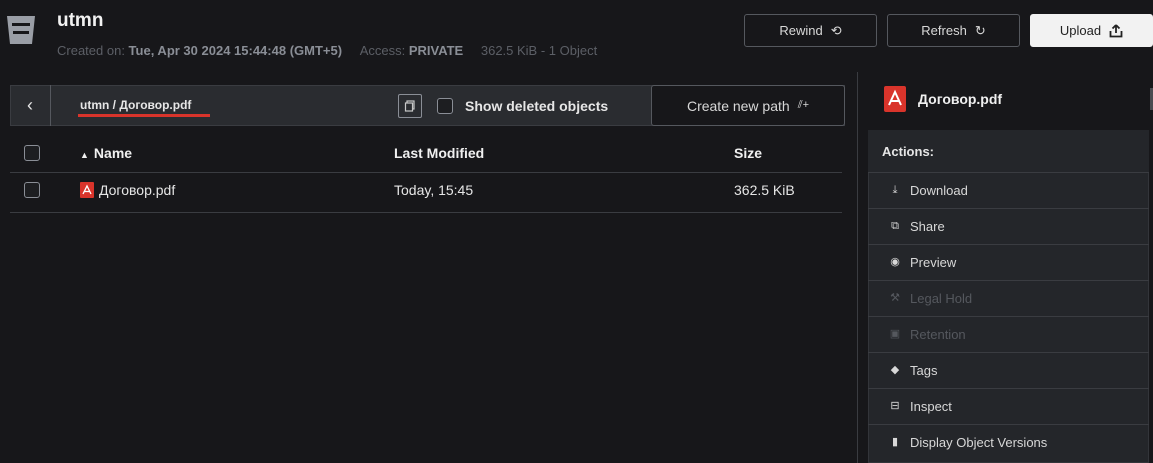  What do you see at coordinates (426, 212) in the screenshot?
I see `row-divider` at bounding box center [426, 212].